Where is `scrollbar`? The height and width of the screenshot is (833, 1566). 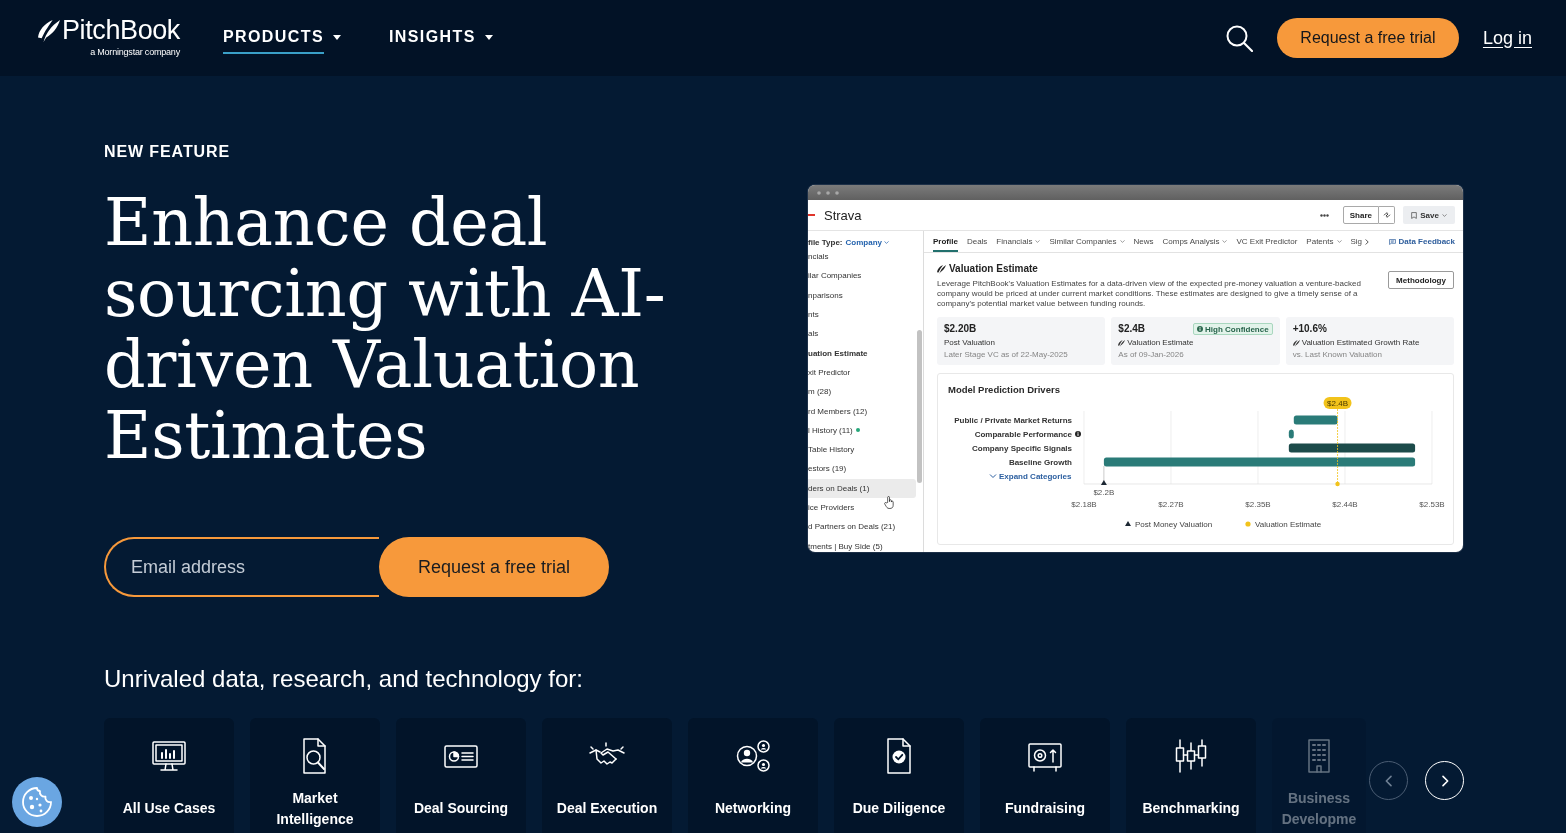
scrollbar is located at coordinates (919, 406).